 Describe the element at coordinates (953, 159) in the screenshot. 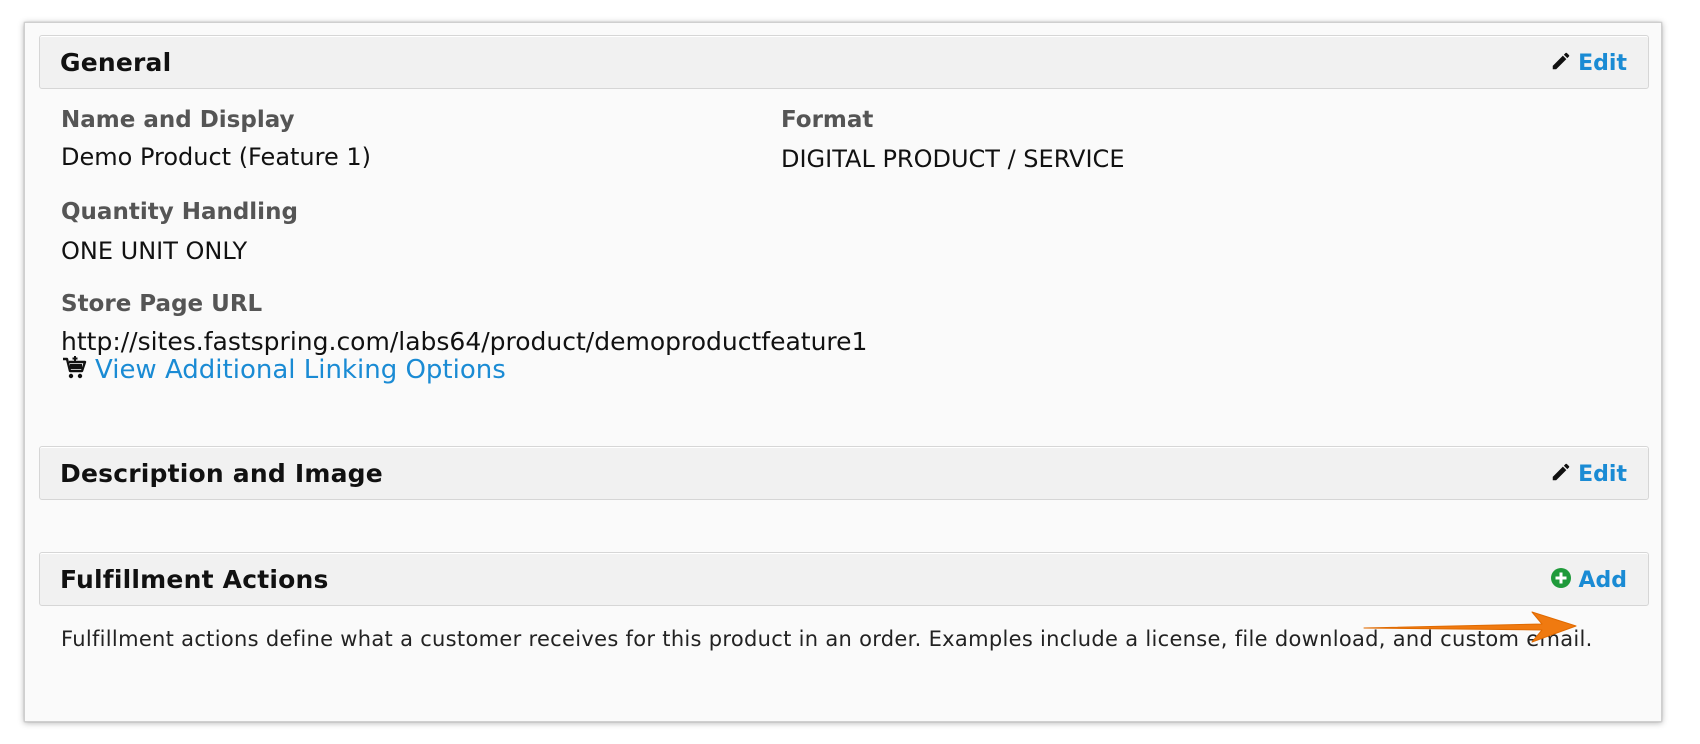

I see `format-value: DIGITAL PRODUCT / SERVICE` at that location.